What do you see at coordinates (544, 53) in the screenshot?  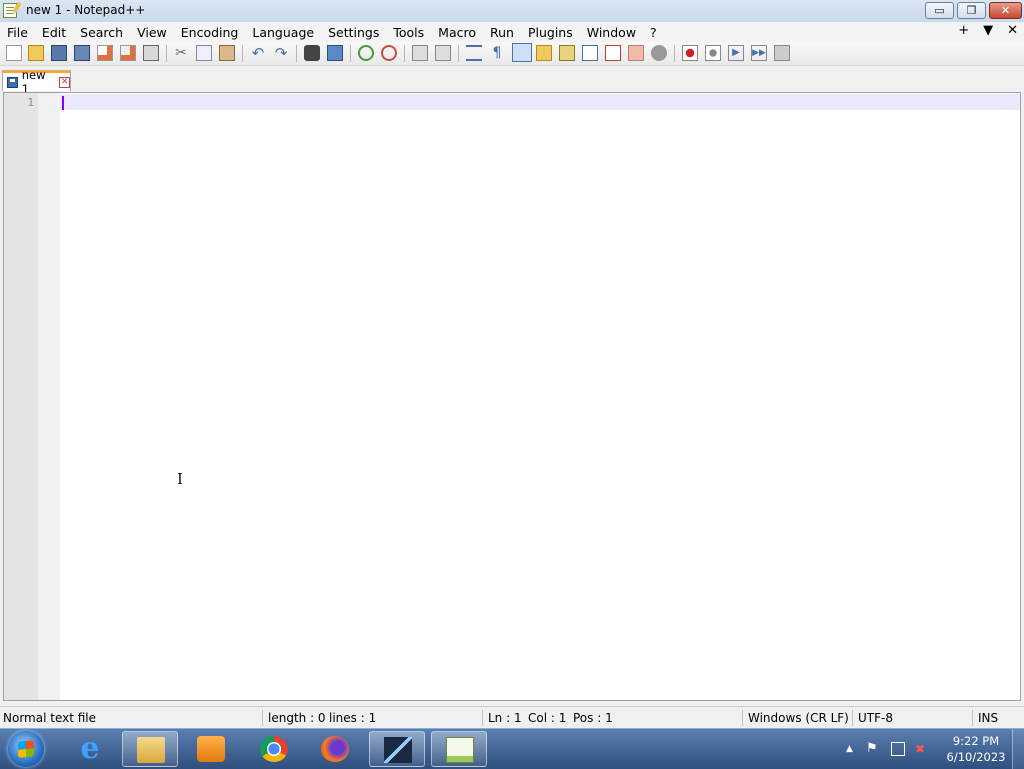 I see `user-defined-language-icon` at bounding box center [544, 53].